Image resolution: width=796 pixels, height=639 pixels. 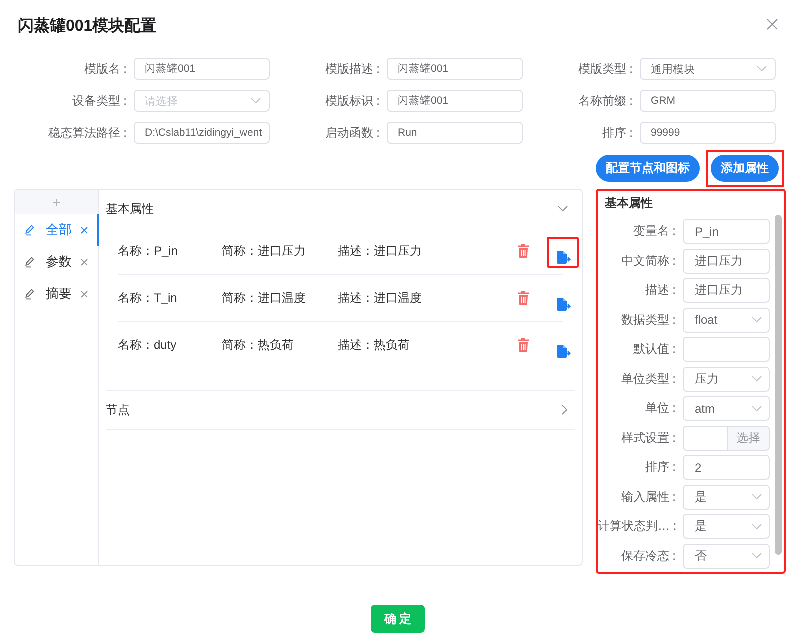 I want to click on text-input: P_in, so click(x=726, y=231).